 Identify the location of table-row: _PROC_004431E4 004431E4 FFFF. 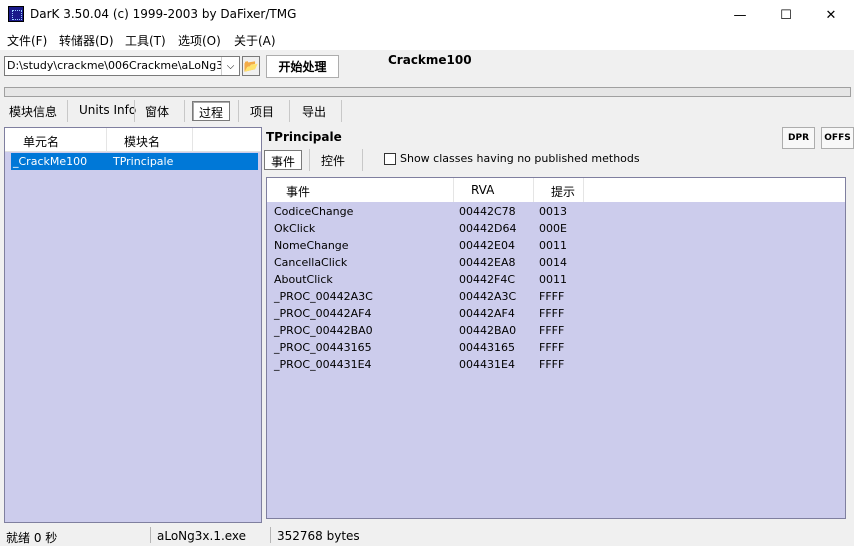
(556, 364).